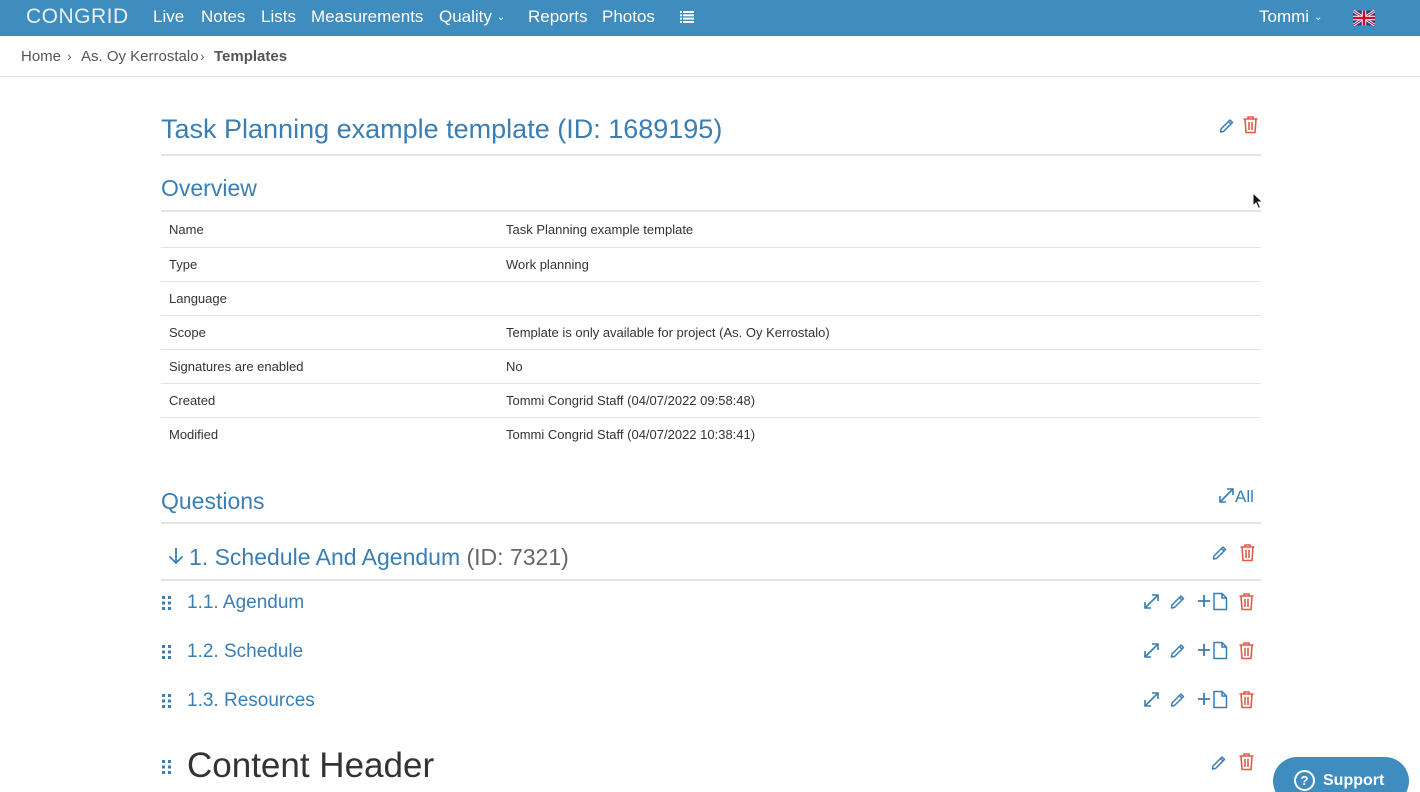  What do you see at coordinates (687, 17) in the screenshot?
I see `list-view-icon` at bounding box center [687, 17].